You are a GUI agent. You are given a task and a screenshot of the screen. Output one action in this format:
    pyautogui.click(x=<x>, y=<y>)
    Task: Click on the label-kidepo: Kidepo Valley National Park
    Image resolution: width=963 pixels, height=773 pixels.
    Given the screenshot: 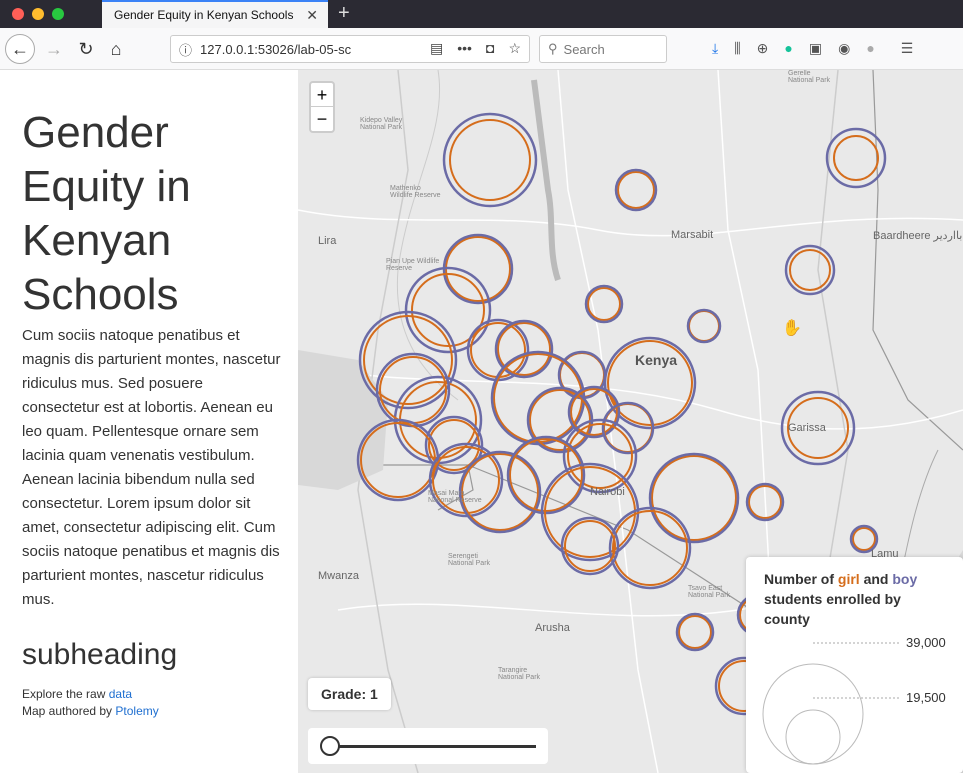 What is the action you would take?
    pyautogui.click(x=381, y=124)
    